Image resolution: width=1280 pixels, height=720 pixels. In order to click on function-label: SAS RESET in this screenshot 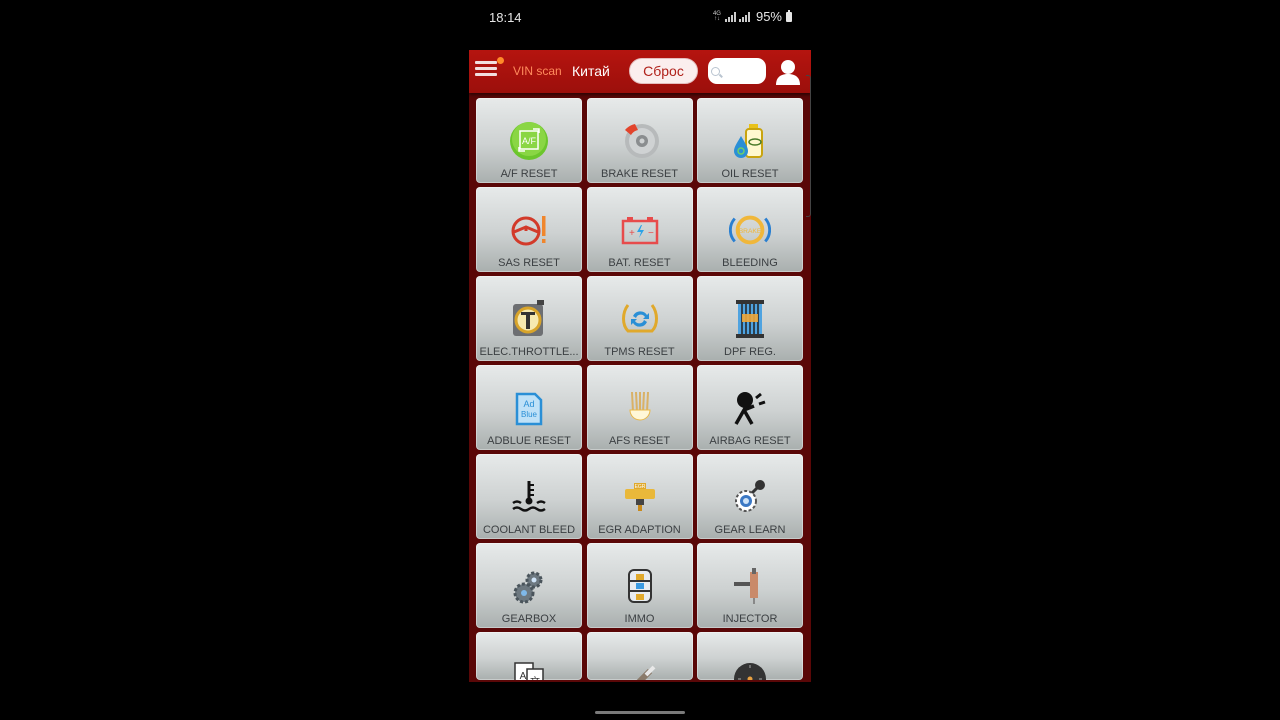, I will do `click(529, 263)`.